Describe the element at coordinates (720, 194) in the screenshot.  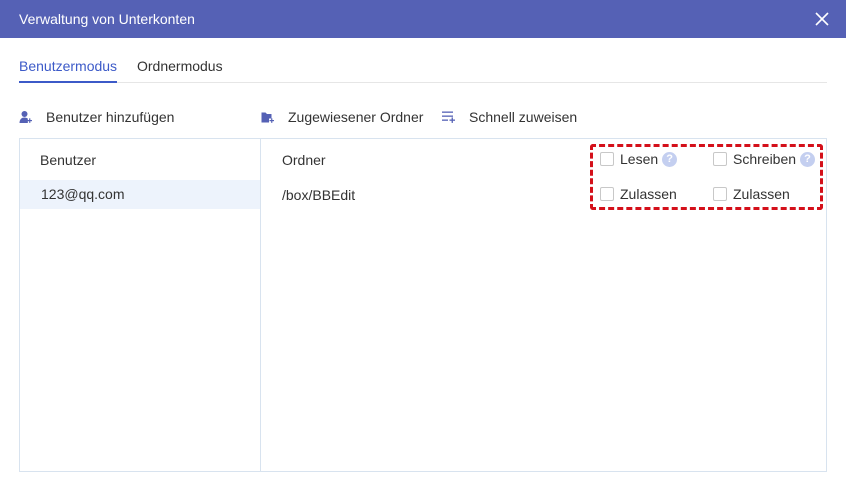
I see `allow-write-checkbox` at that location.